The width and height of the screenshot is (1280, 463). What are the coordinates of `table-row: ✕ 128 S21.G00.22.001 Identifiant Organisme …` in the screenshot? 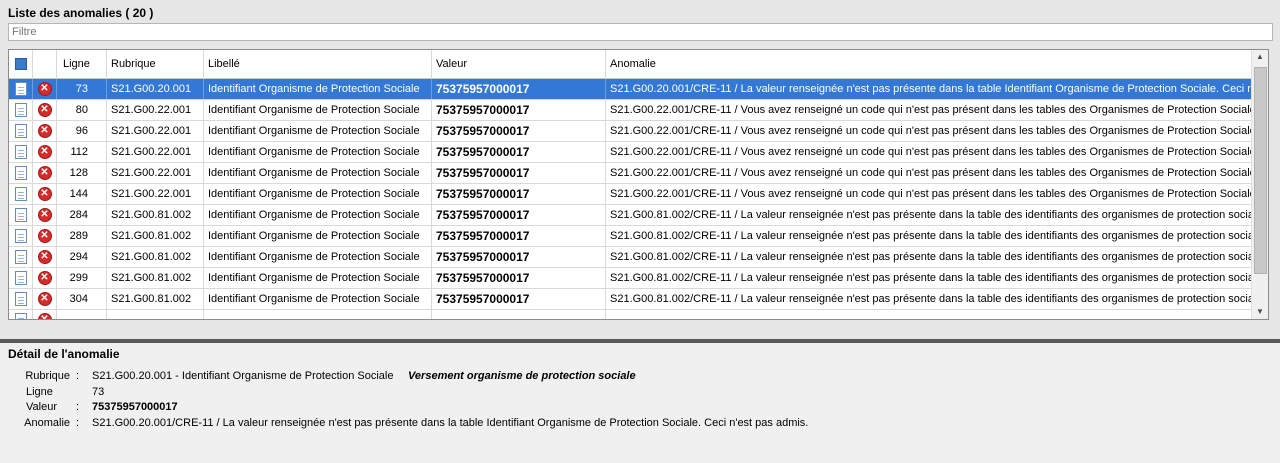 It's located at (630, 173).